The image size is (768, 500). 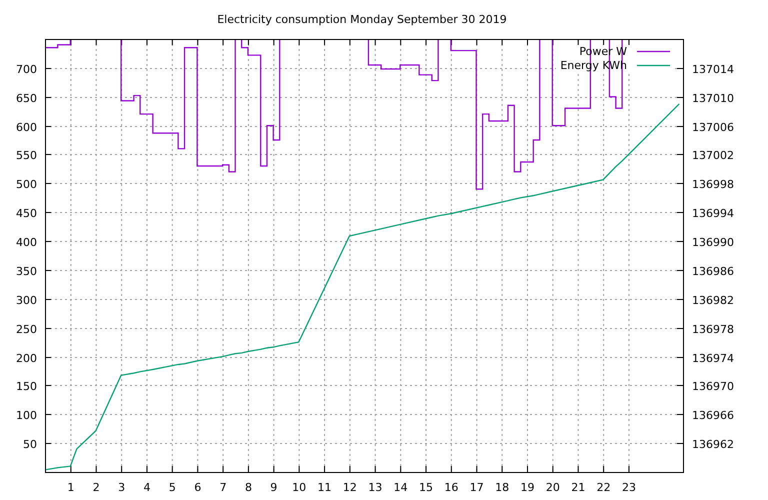 What do you see at coordinates (603, 487) in the screenshot?
I see `tick-label: 22` at bounding box center [603, 487].